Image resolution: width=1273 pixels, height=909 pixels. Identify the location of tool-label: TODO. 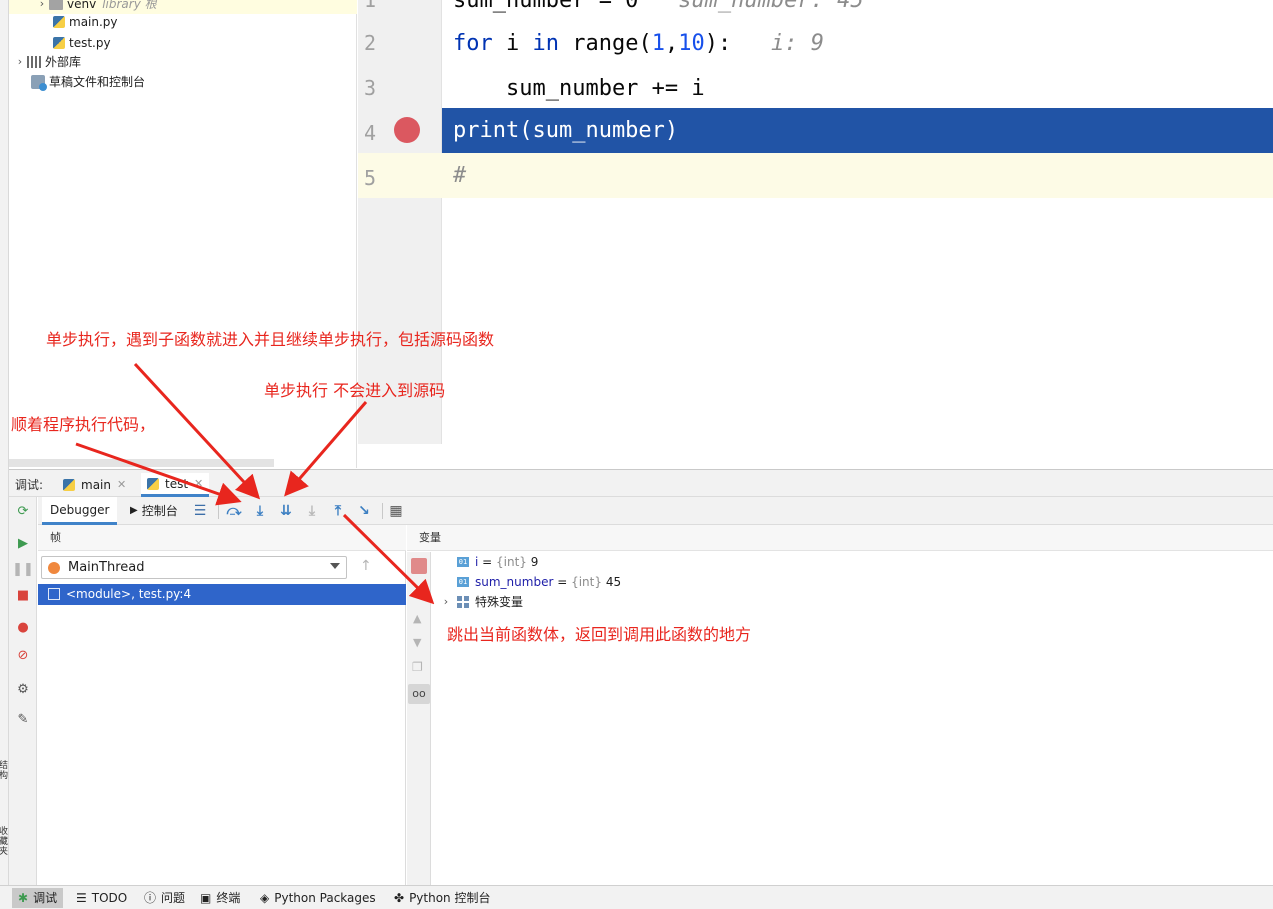
(109, 898).